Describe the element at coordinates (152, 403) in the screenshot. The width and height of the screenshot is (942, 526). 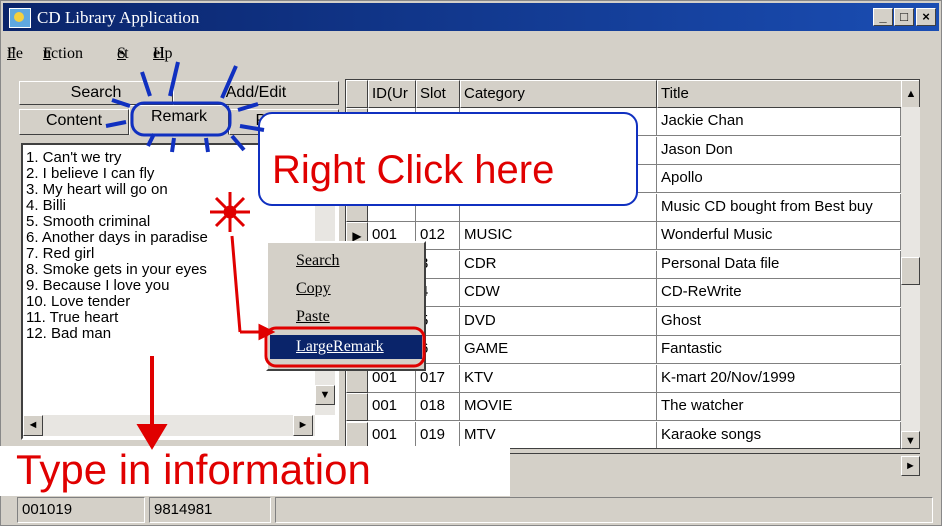
I see `arrow-to-remark-box-icon` at that location.